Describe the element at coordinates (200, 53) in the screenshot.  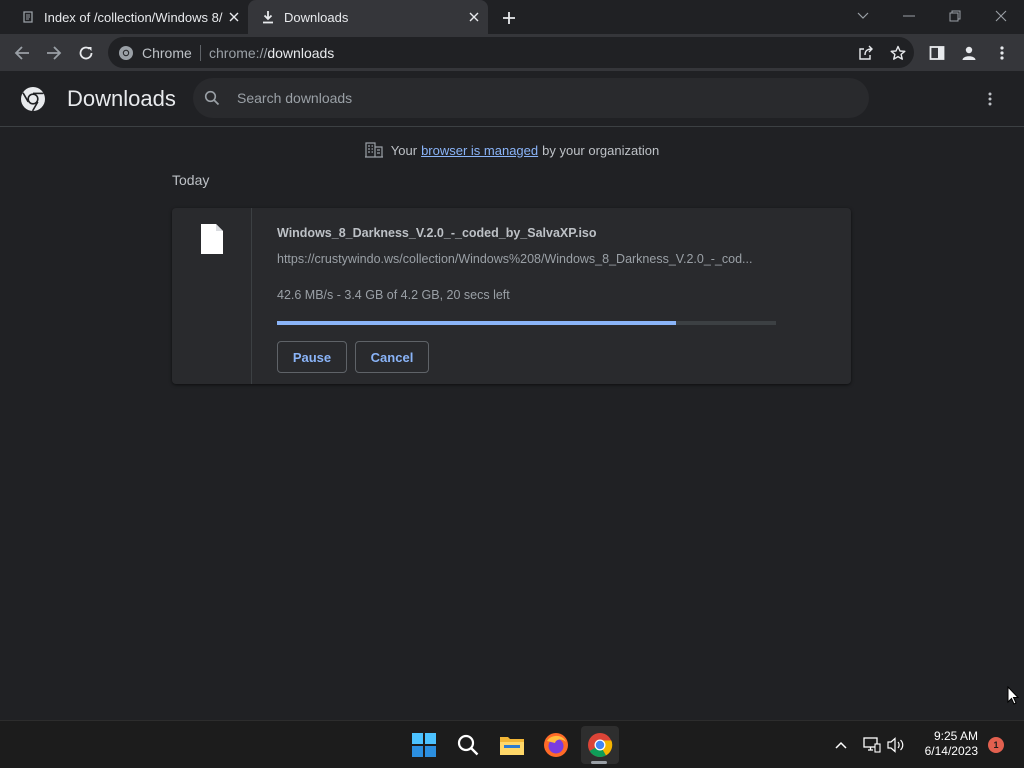
I see `omnibox-separator` at that location.